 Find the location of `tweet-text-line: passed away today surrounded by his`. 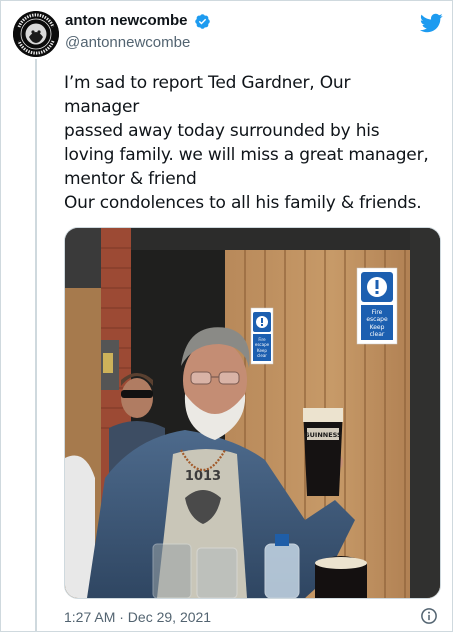

tweet-text-line: passed away today surrounded by his is located at coordinates (222, 131).